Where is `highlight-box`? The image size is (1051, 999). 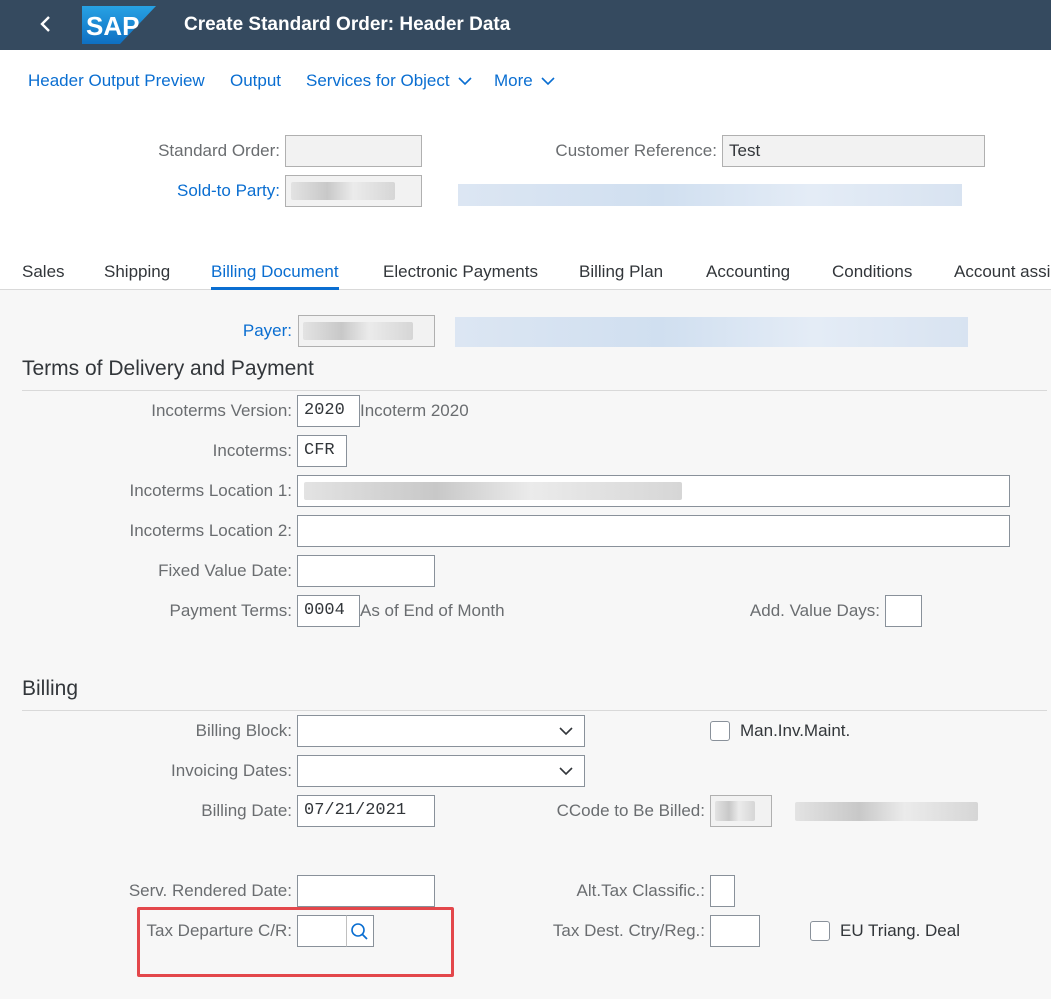 highlight-box is located at coordinates (295, 942).